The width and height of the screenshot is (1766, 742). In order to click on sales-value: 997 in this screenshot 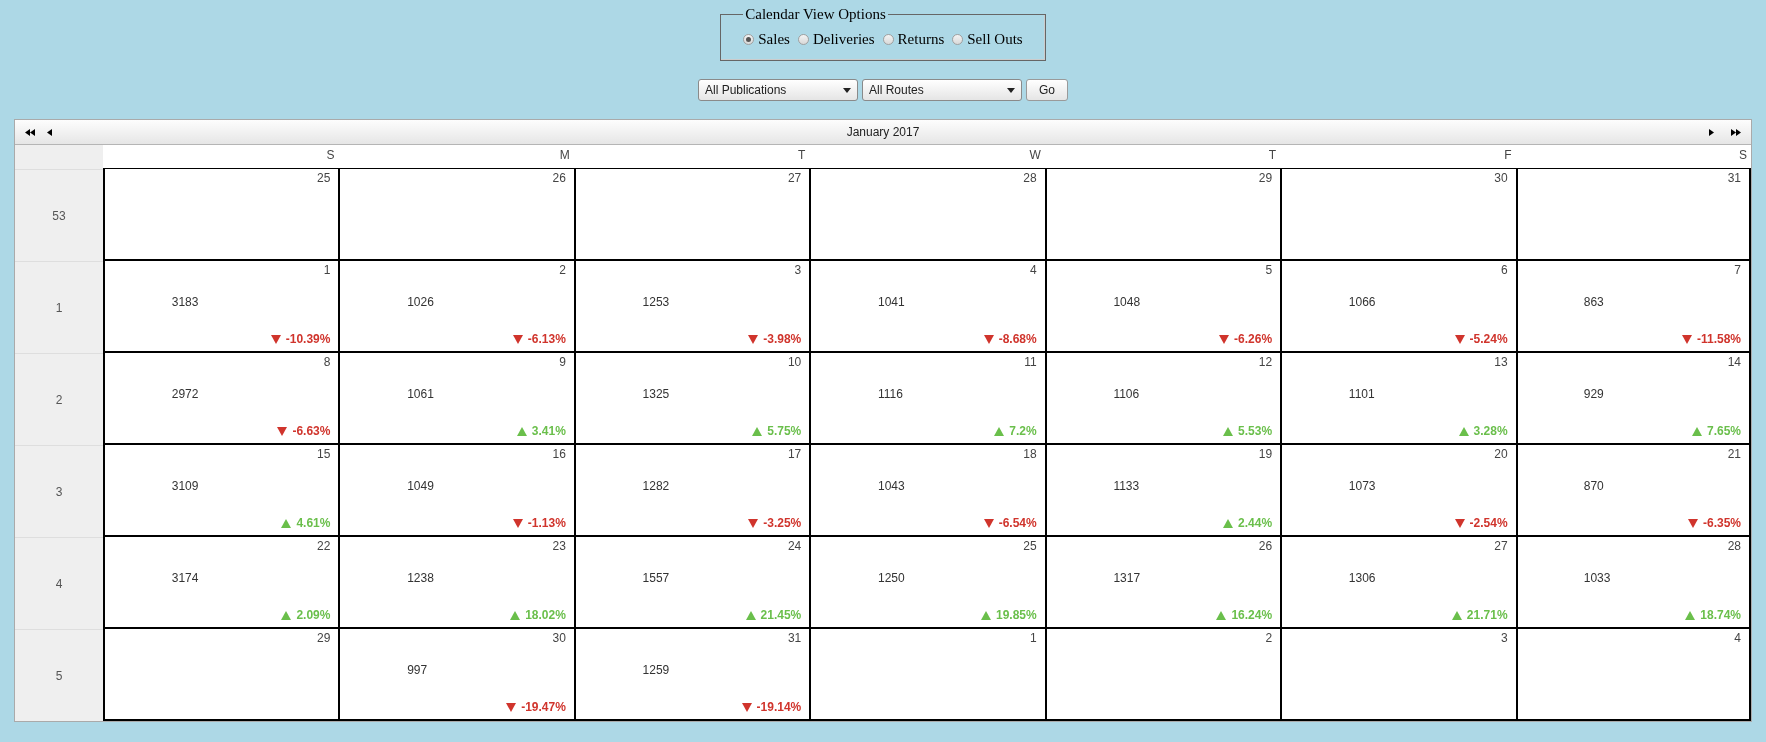, I will do `click(417, 670)`.